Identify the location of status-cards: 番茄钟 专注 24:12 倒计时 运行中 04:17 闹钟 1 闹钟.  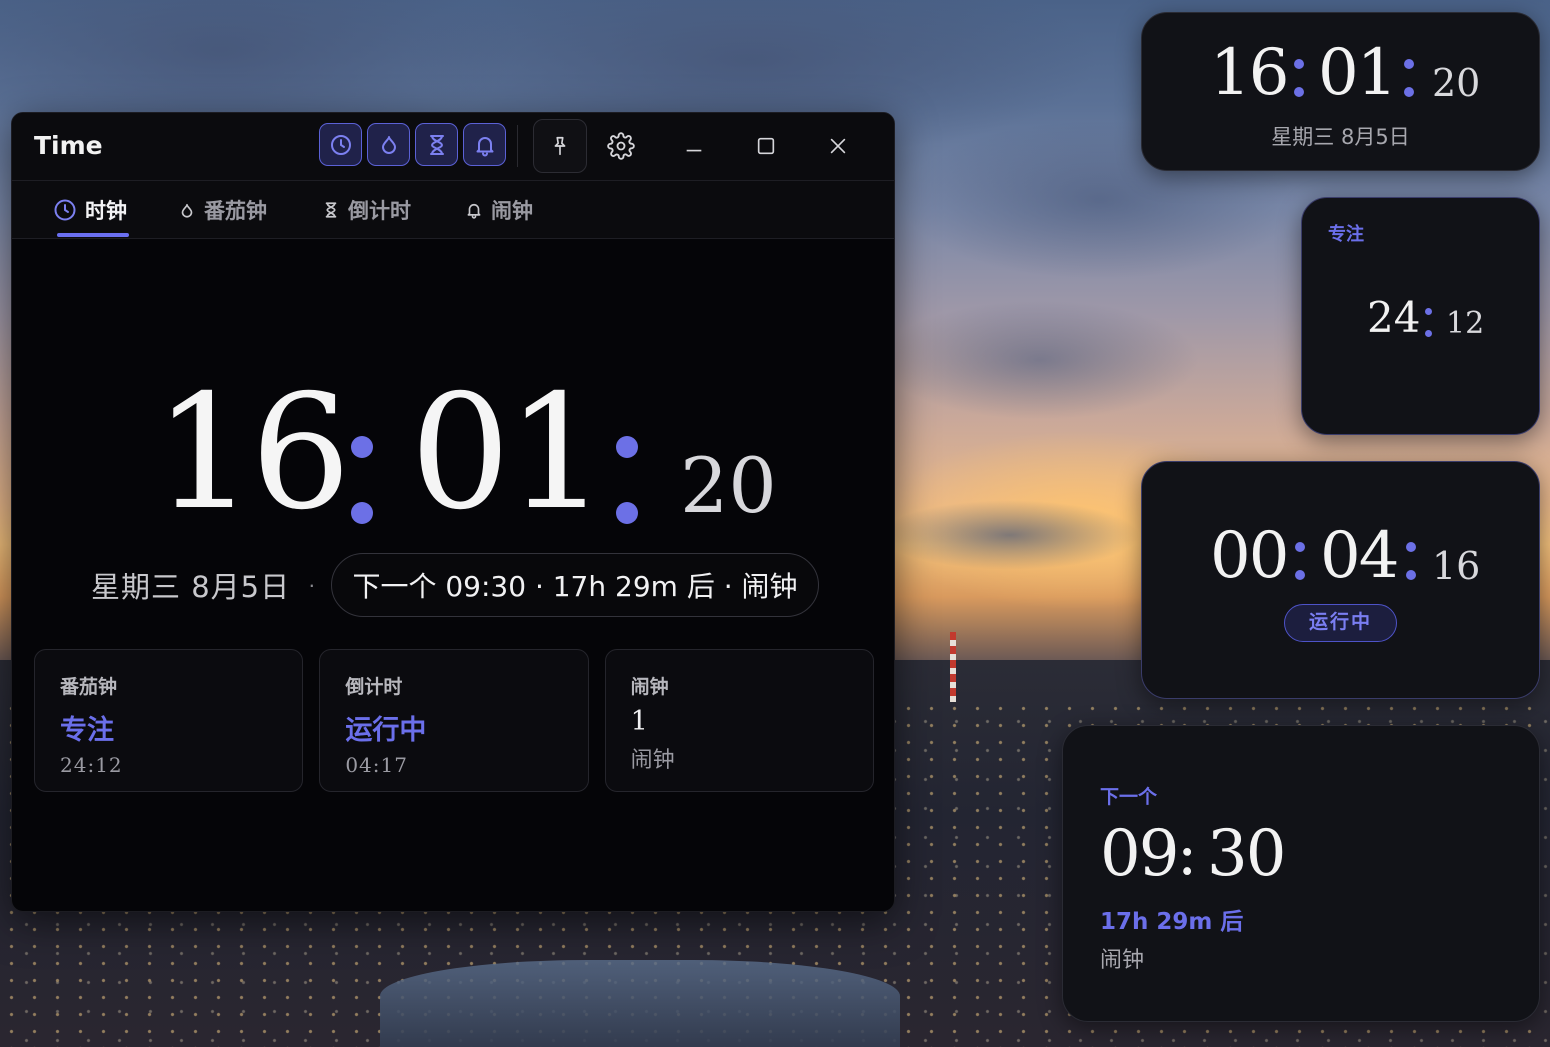
(454, 720).